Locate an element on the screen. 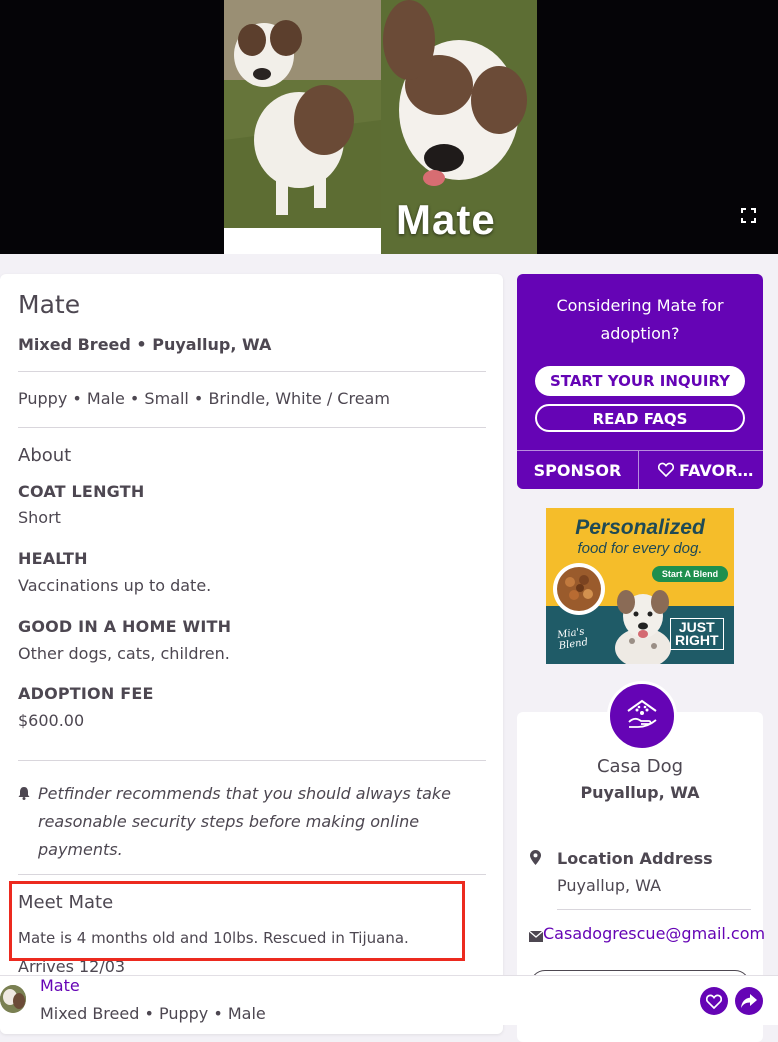  organization-name: Casa Dog is located at coordinates (640, 766).